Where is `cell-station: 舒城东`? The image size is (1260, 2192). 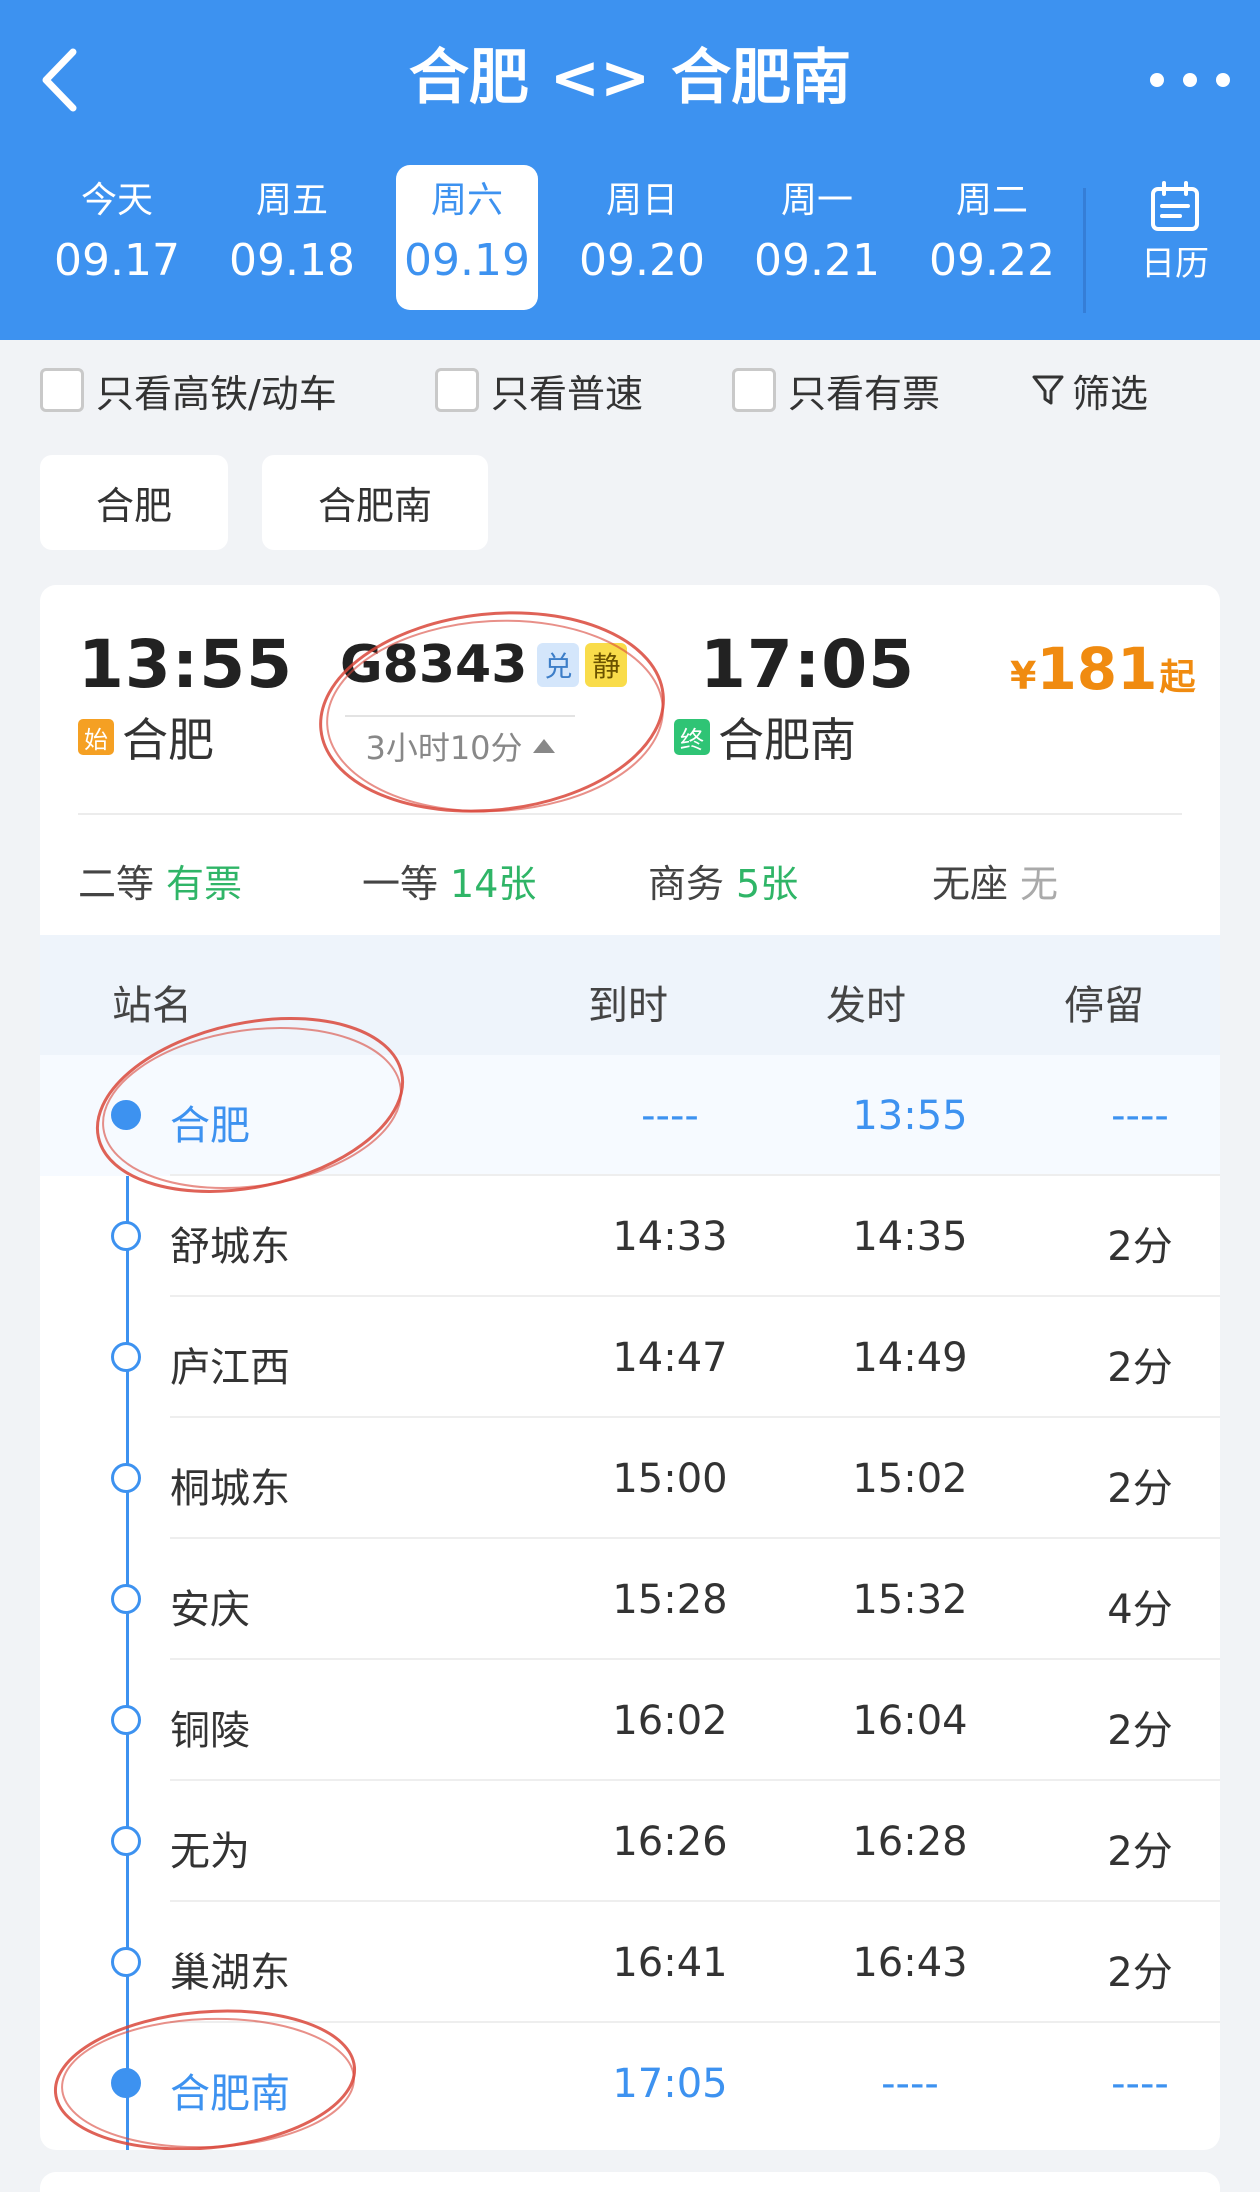
cell-station: 舒城东 is located at coordinates (230, 1247).